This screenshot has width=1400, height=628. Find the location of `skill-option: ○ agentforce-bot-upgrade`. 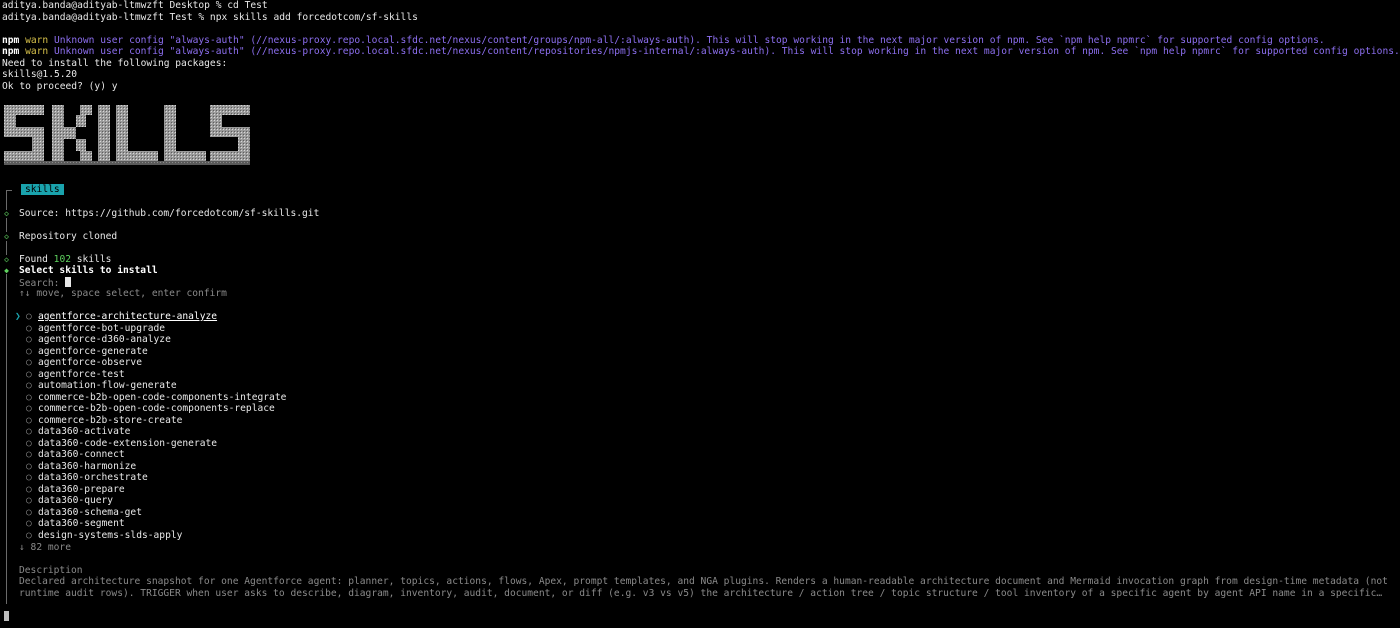

skill-option: ○ agentforce-bot-upgrade is located at coordinates (95, 329).